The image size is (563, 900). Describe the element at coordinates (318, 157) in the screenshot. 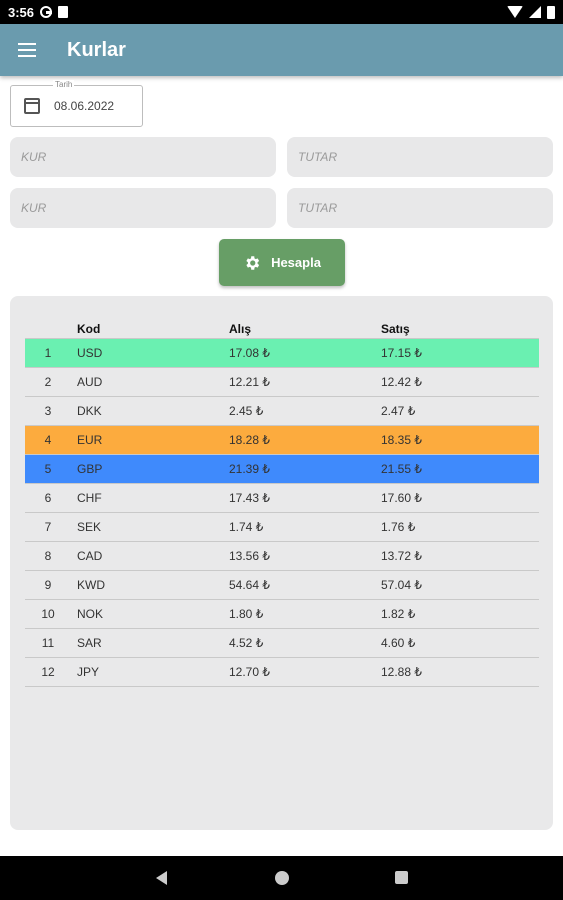

I see `tutar-input-1-placeholder: TUTAR` at that location.